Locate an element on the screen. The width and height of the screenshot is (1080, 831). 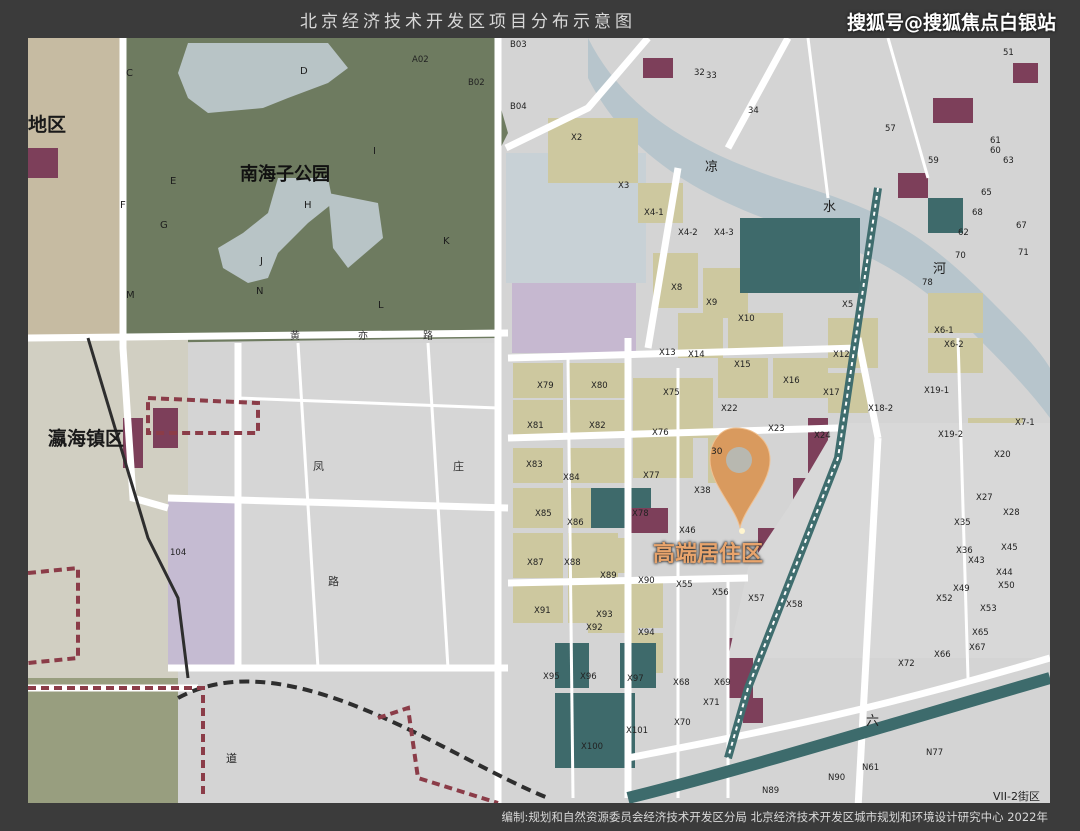
block-code-label: X6-1 is located at coordinates (944, 331).